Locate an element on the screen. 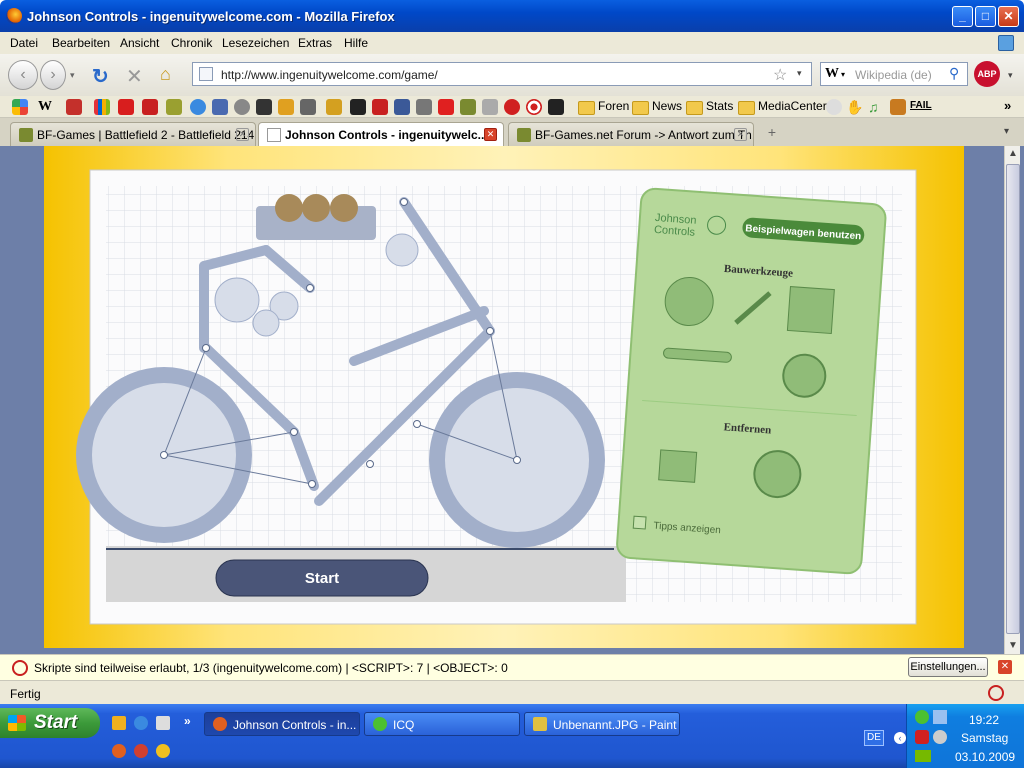 The height and width of the screenshot is (768, 1024). menu-lesezeichen: Lesezeichen is located at coordinates (255, 43).